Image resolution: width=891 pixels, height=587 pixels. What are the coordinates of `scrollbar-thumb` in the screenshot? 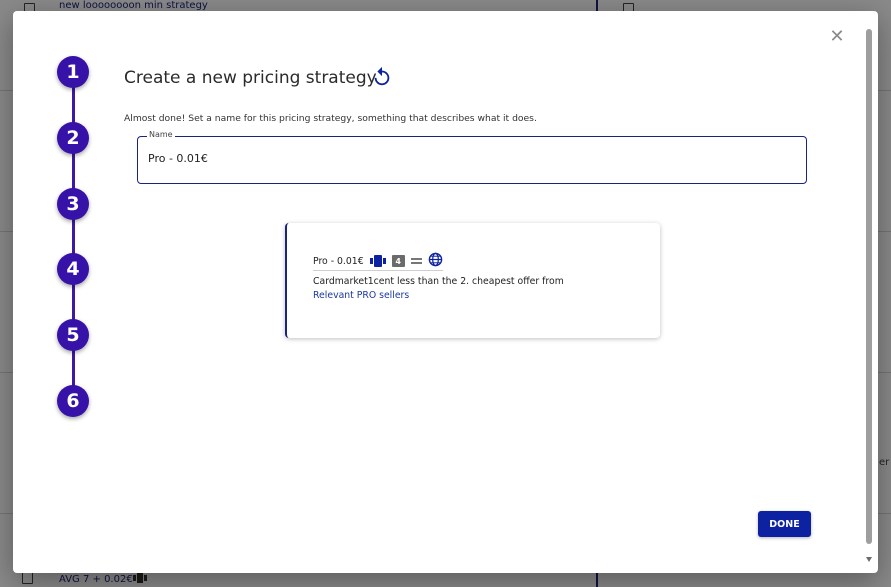 It's located at (869, 286).